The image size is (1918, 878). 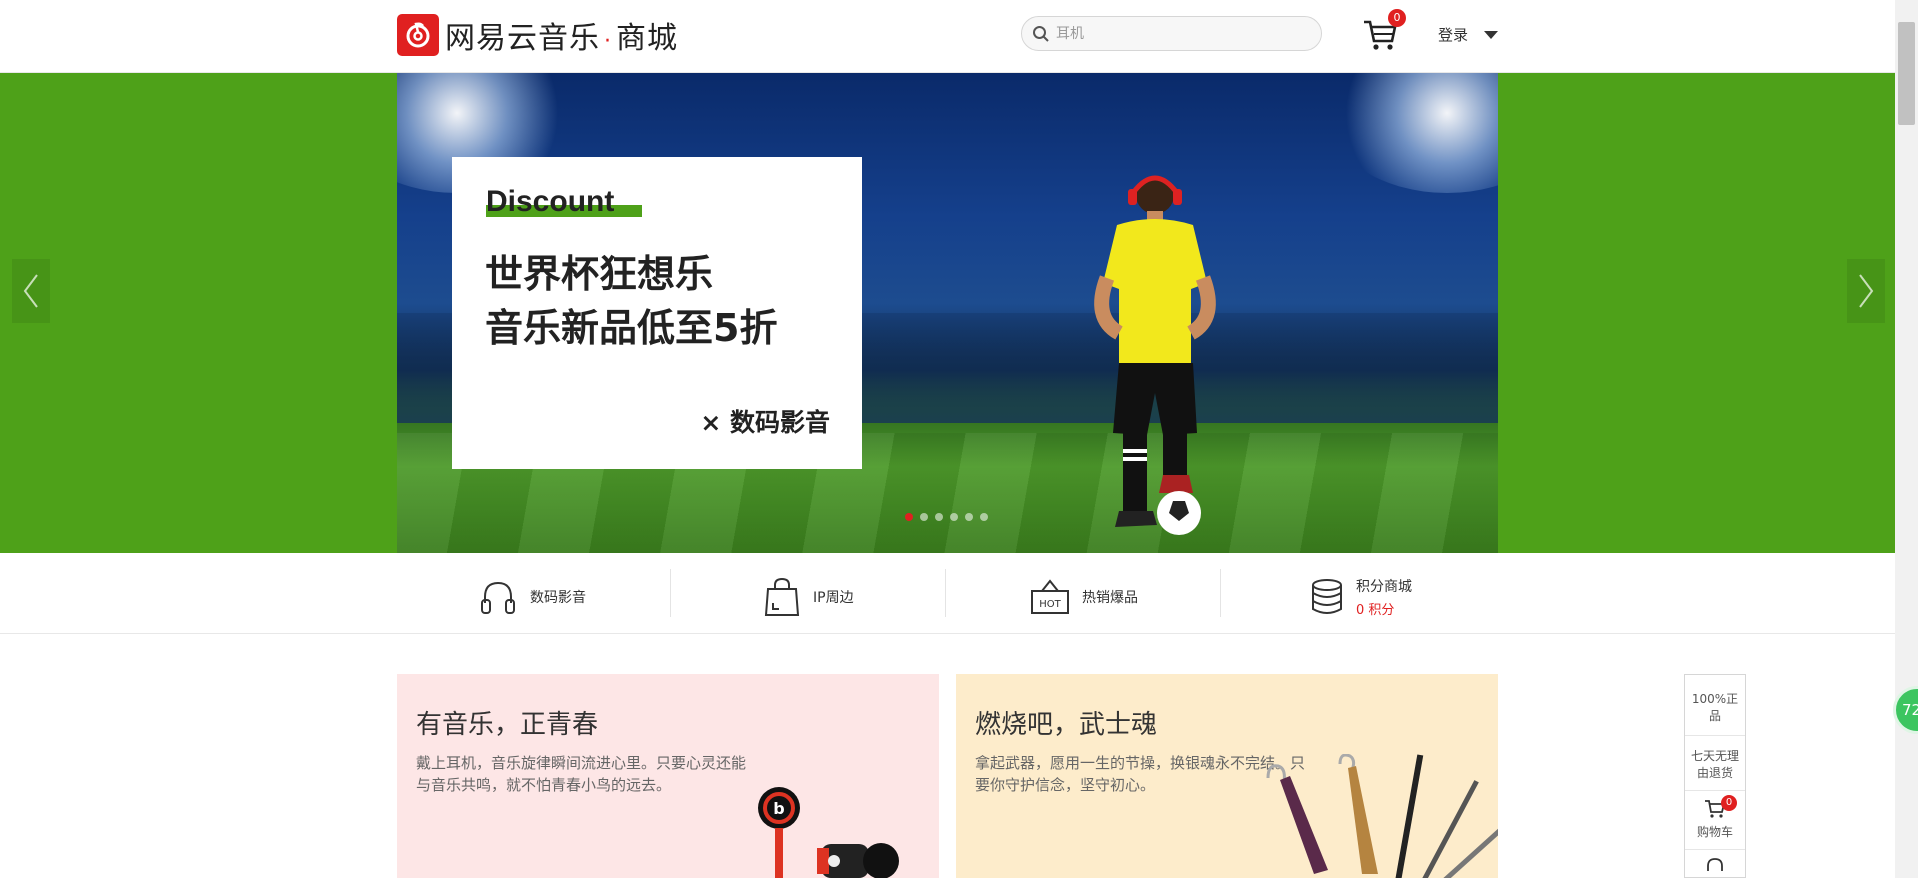 What do you see at coordinates (1110, 598) in the screenshot?
I see `category-label: 热销爆品` at bounding box center [1110, 598].